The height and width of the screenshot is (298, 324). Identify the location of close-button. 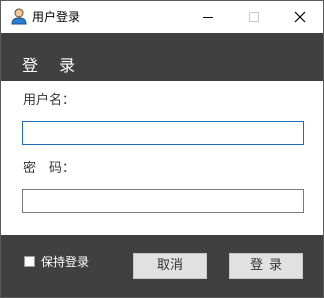
(300, 17).